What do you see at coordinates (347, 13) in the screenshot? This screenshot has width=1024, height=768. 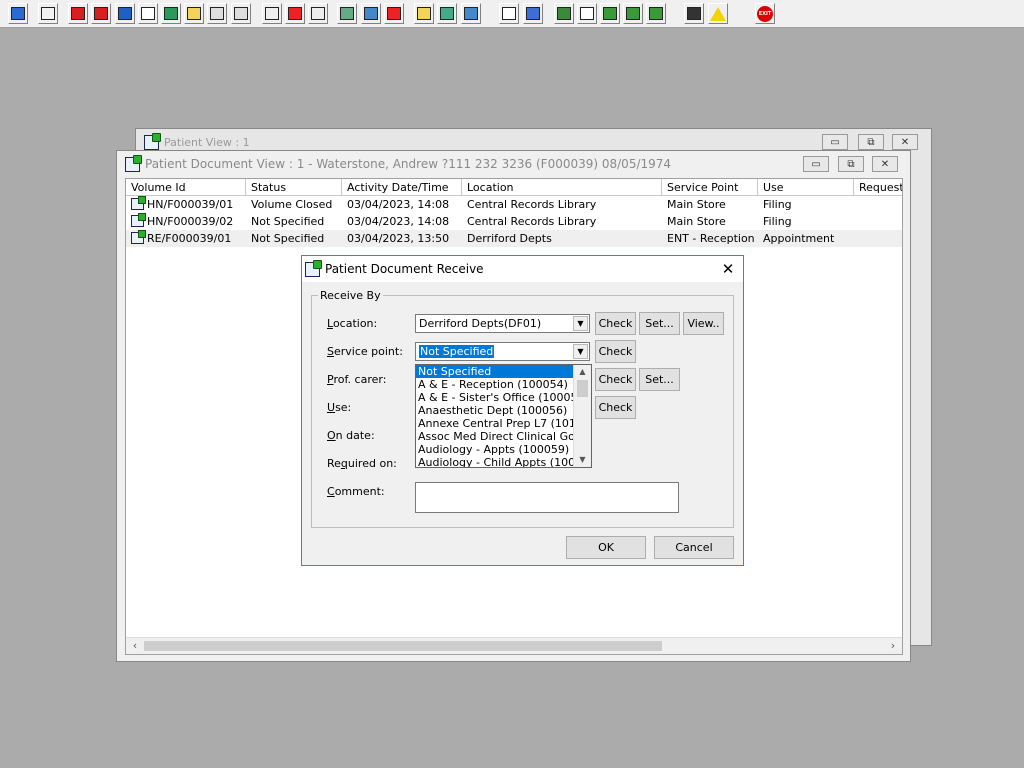 I see `register-button` at bounding box center [347, 13].